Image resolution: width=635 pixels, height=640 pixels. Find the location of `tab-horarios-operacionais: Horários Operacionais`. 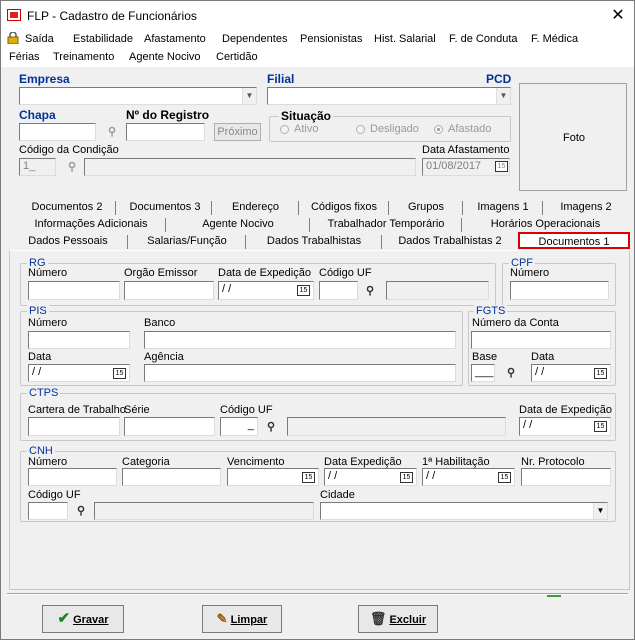

tab-horarios-operacionais: Horários Operacionais is located at coordinates (545, 224).